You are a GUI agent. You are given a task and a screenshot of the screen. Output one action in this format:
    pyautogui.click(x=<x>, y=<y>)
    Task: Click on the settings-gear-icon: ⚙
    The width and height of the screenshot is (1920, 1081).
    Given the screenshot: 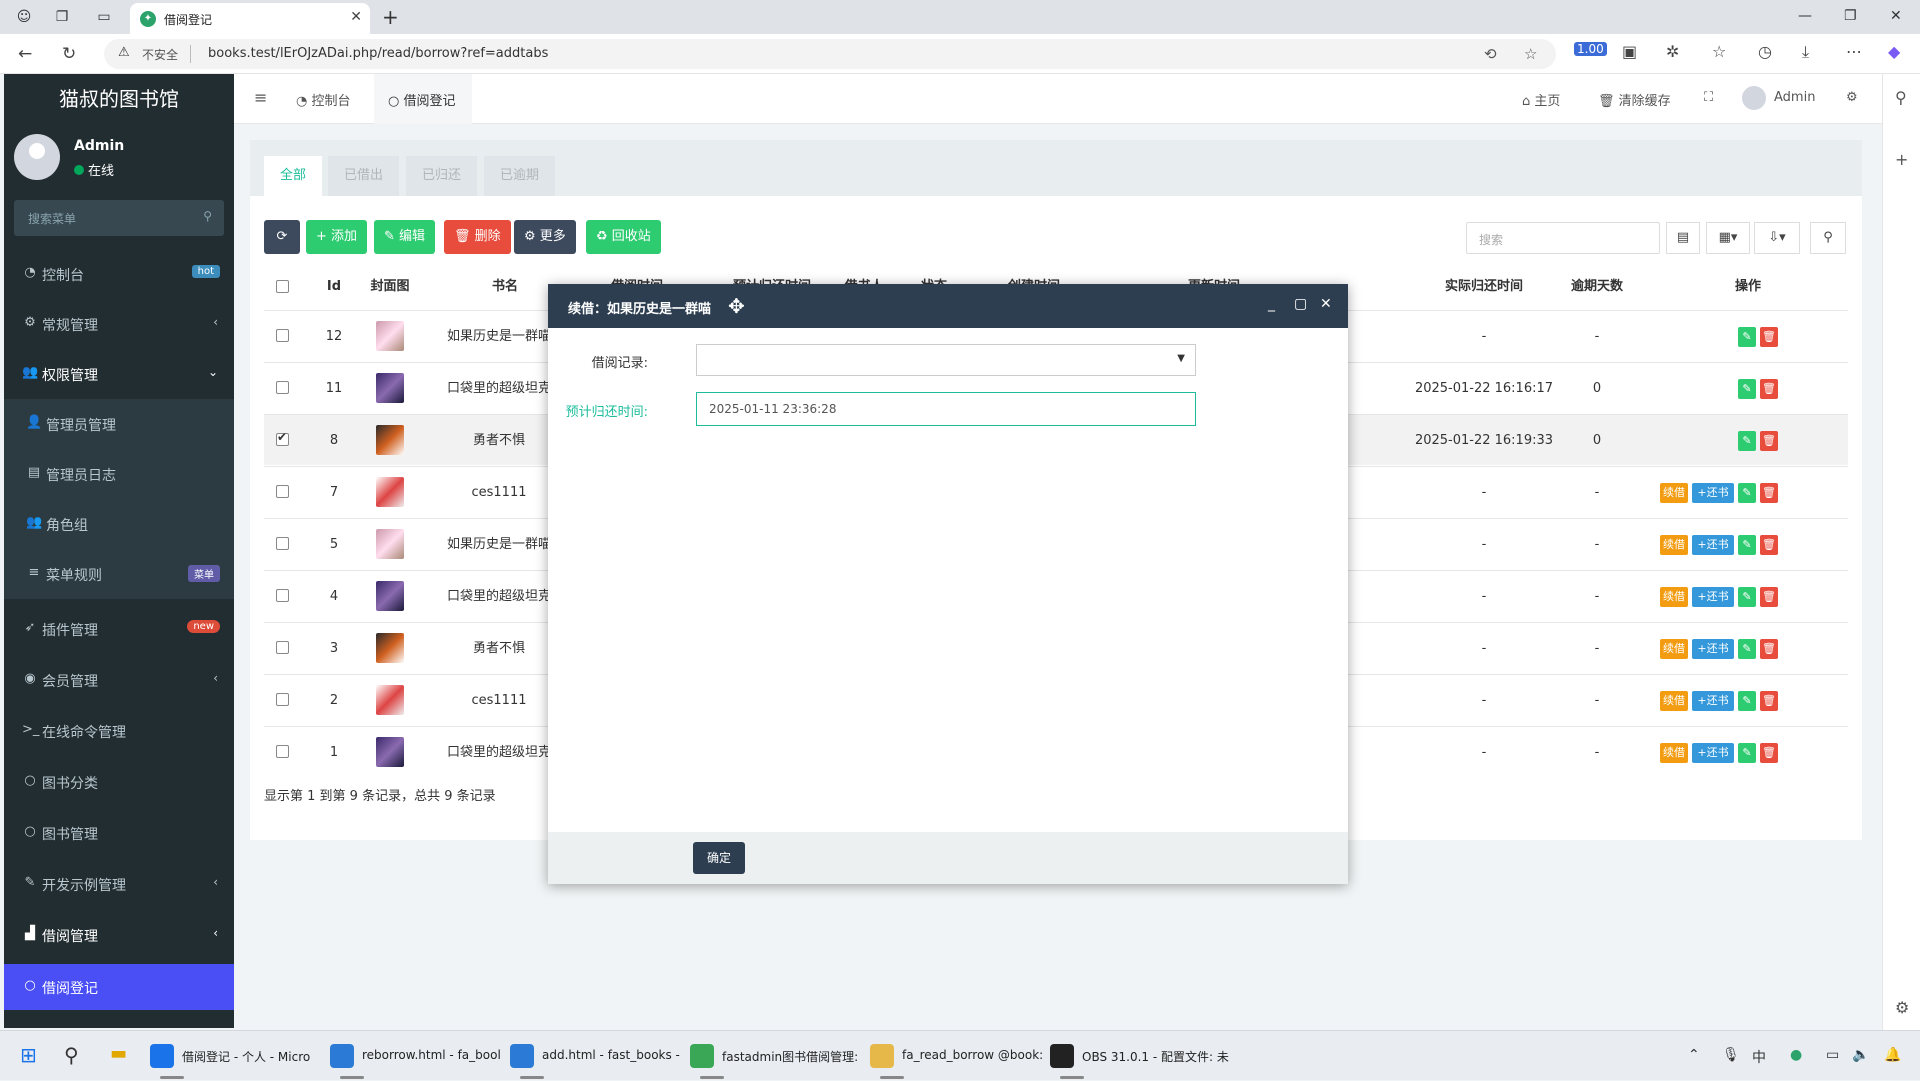 What is the action you would take?
    pyautogui.click(x=1902, y=1007)
    